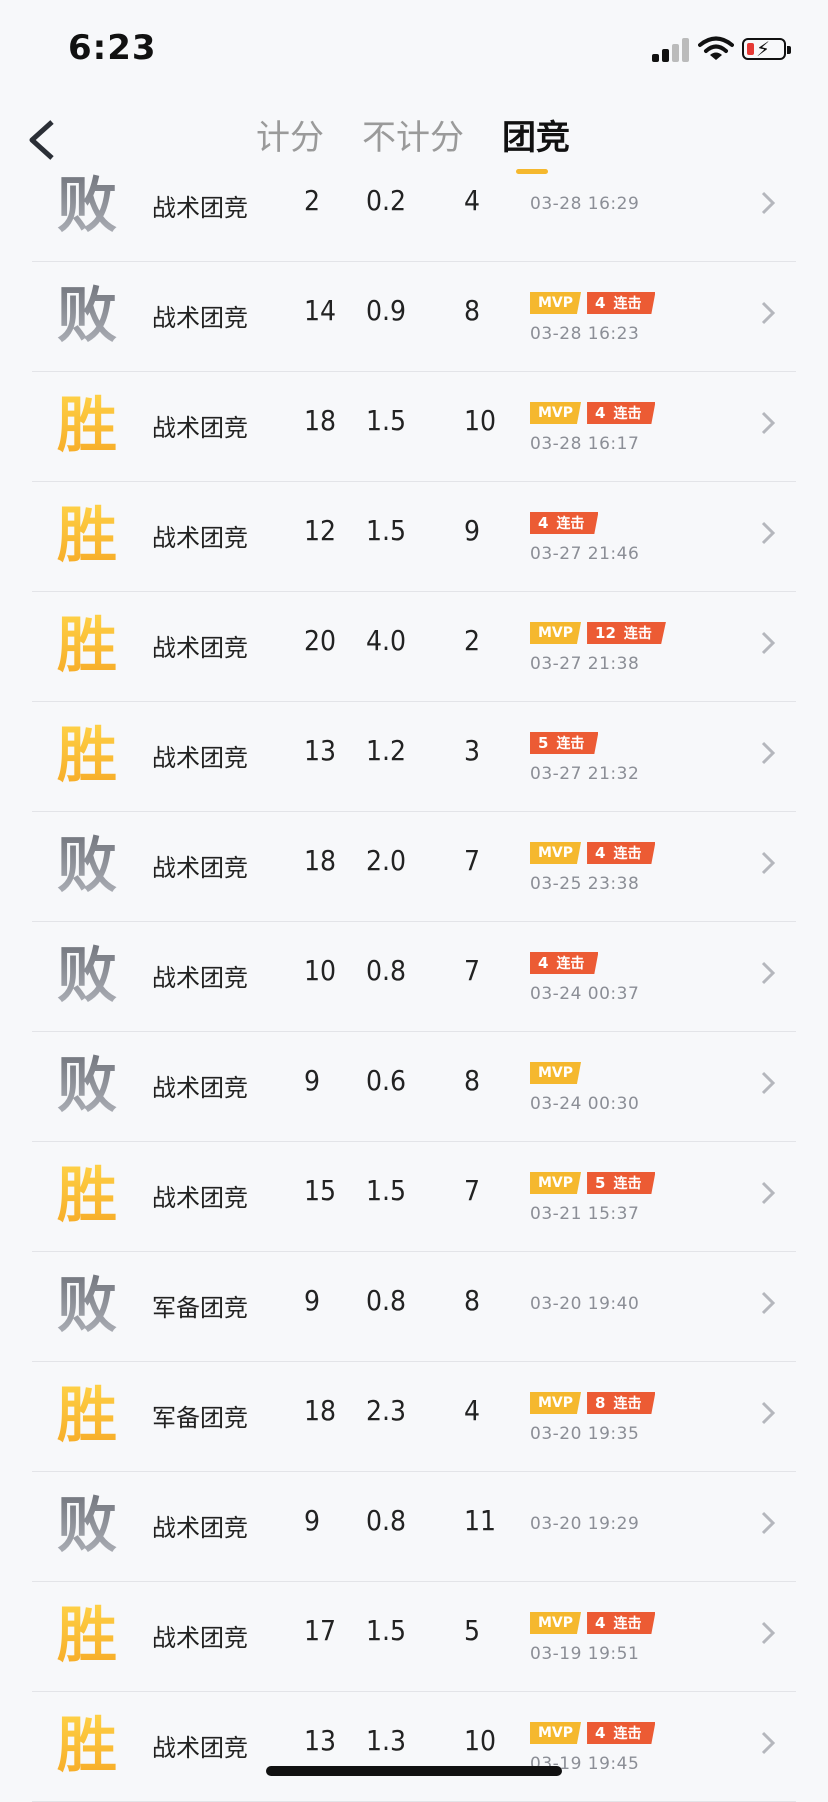 This screenshot has height=1802, width=828. Describe the element at coordinates (414, 1197) in the screenshot. I see `match-row: 胜 战术团竞 15 1.5 7 MVP 5 连击 03-21 15:37` at that location.